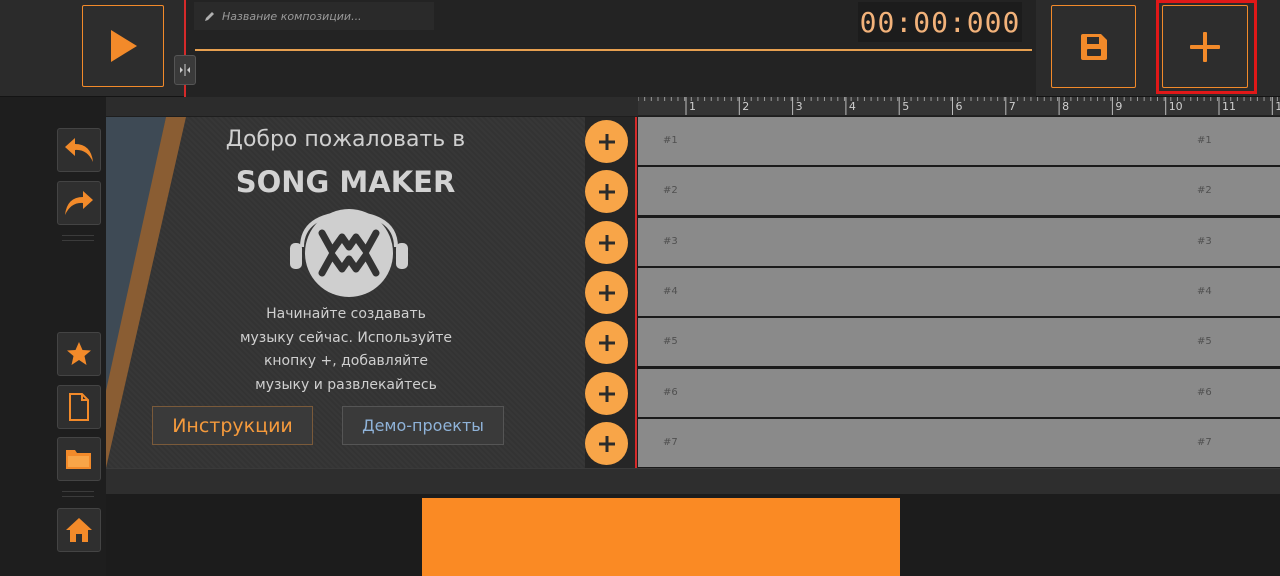 The height and width of the screenshot is (576, 1280). I want to click on demo-projects-button: Демо-проекты, so click(423, 425).